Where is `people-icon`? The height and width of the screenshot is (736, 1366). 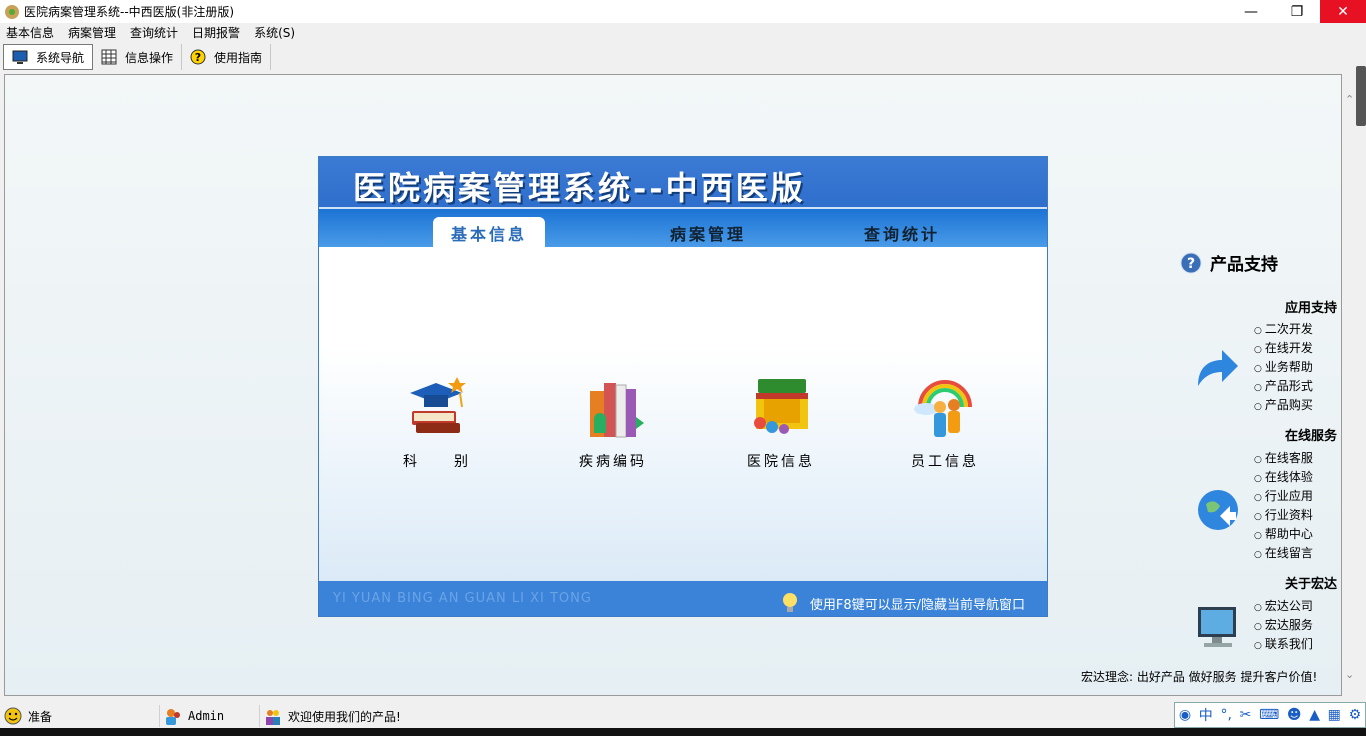 people-icon is located at coordinates (273, 717).